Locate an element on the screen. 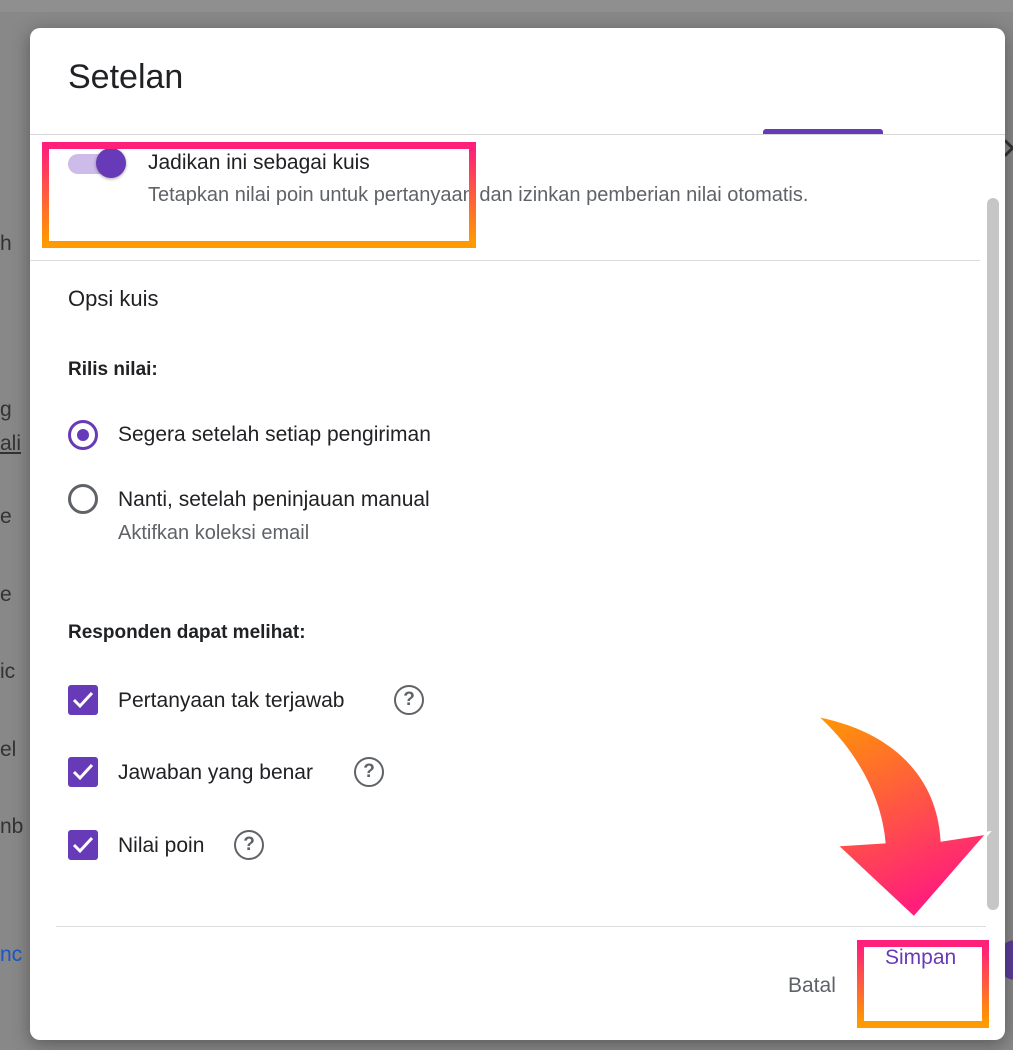 Image resolution: width=1013 pixels, height=1050 pixels. background-text: nb is located at coordinates (12, 826).